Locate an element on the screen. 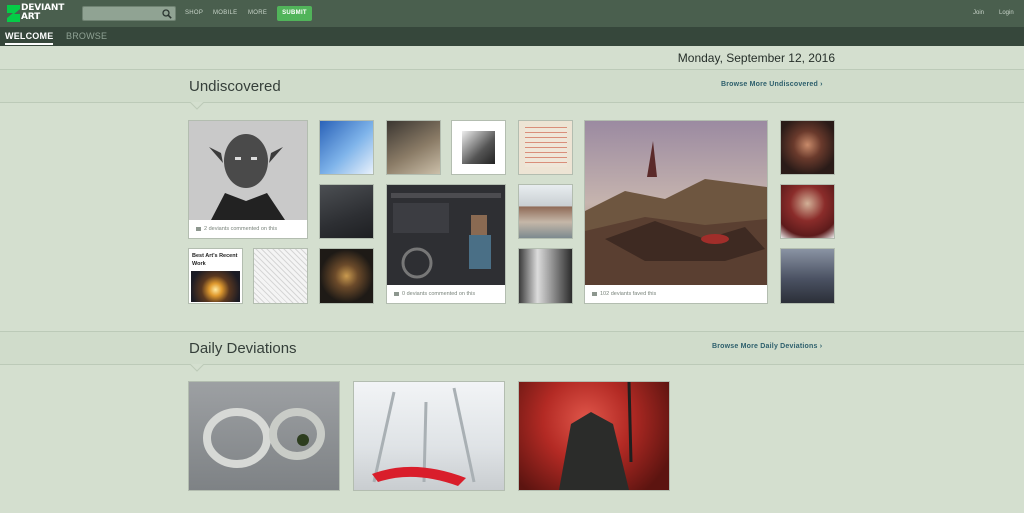 The width and height of the screenshot is (1024, 513). thumb-snowy-forest is located at coordinates (429, 436).